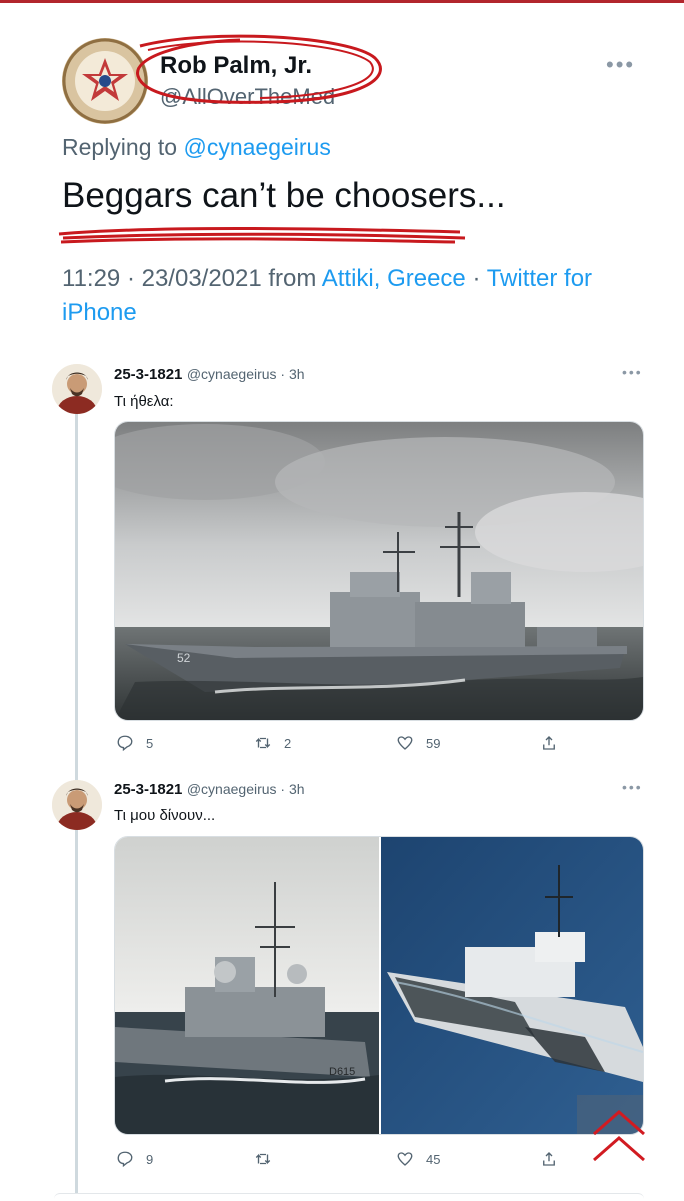 The height and width of the screenshot is (1201, 684). I want to click on retweet-button, so click(269, 1159).